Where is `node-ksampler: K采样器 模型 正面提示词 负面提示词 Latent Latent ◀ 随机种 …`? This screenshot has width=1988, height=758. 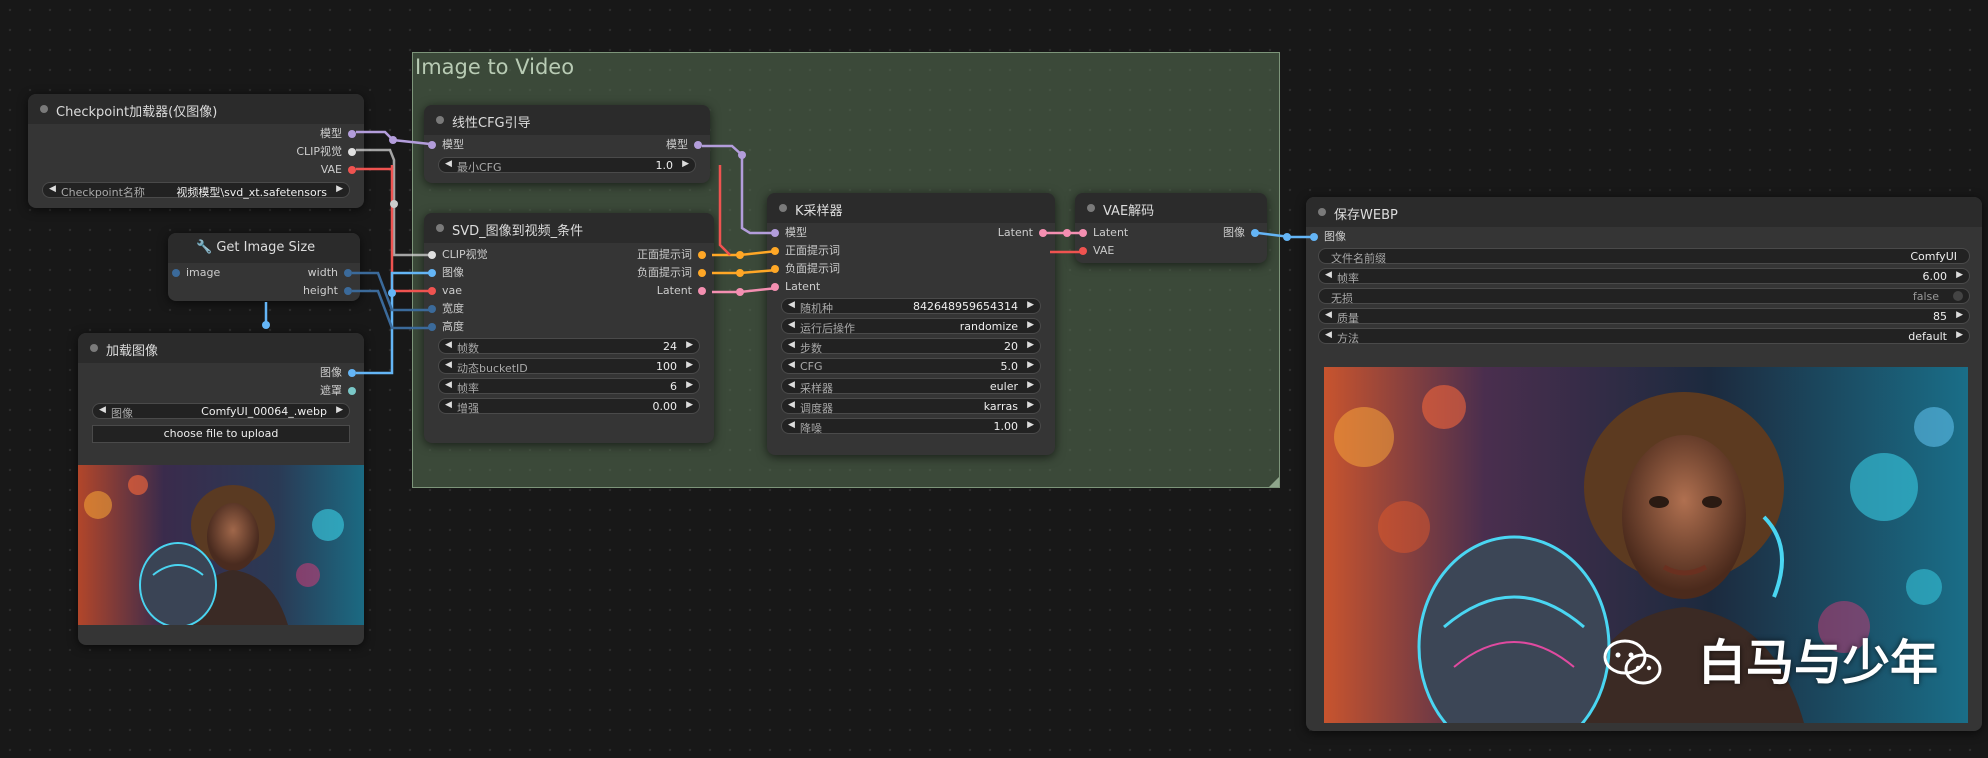
node-ksampler: K采样器 模型 正面提示词 负面提示词 Latent Latent ◀ 随机种 … is located at coordinates (911, 324).